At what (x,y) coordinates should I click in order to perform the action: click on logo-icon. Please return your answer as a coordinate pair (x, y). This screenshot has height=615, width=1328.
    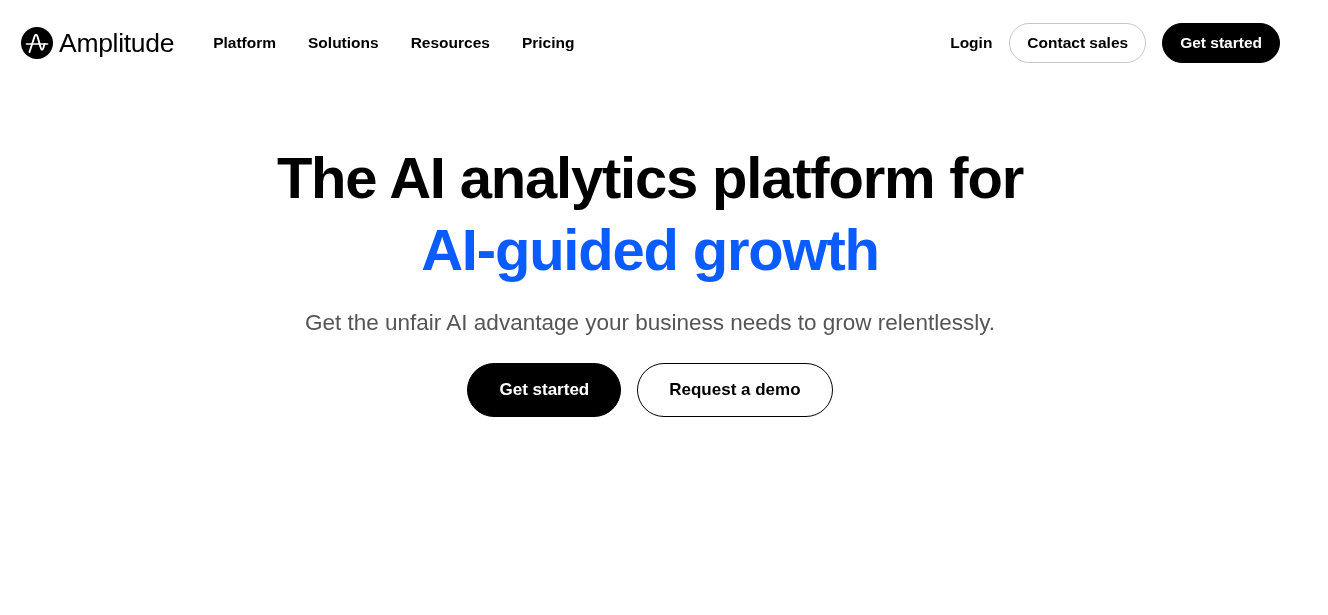
    Looking at the image, I should click on (37, 43).